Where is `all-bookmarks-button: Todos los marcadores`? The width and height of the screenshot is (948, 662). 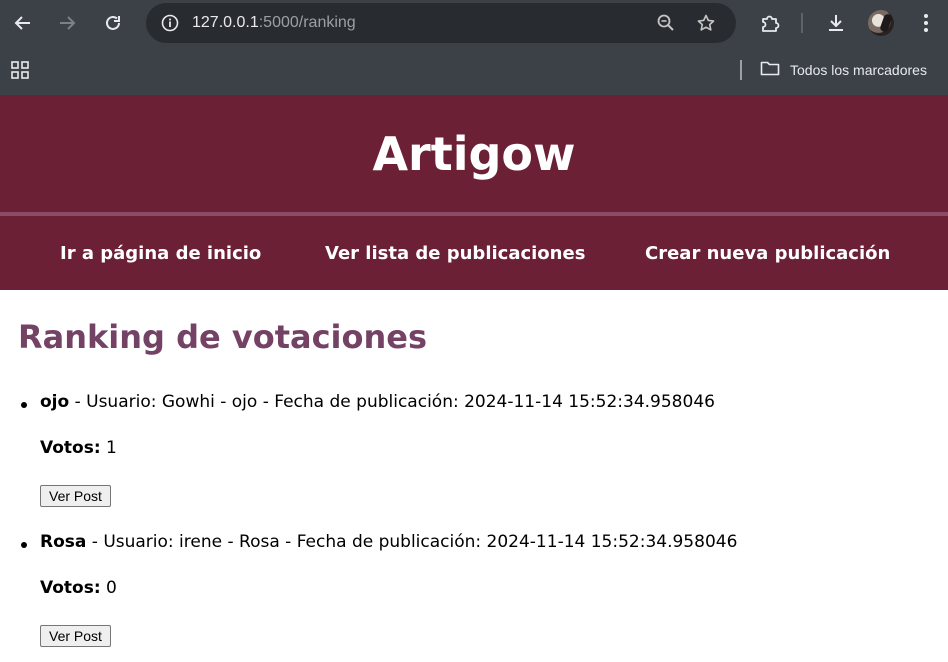 all-bookmarks-button: Todos los marcadores is located at coordinates (843, 70).